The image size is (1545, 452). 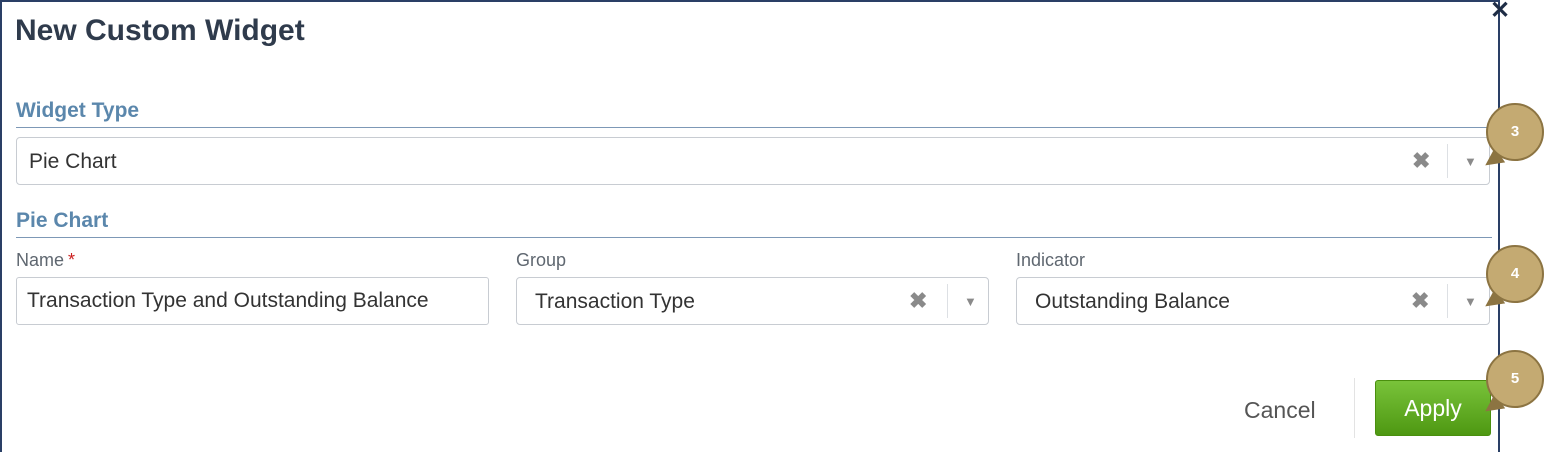 What do you see at coordinates (1515, 132) in the screenshot?
I see `callout-badge-3: 3` at bounding box center [1515, 132].